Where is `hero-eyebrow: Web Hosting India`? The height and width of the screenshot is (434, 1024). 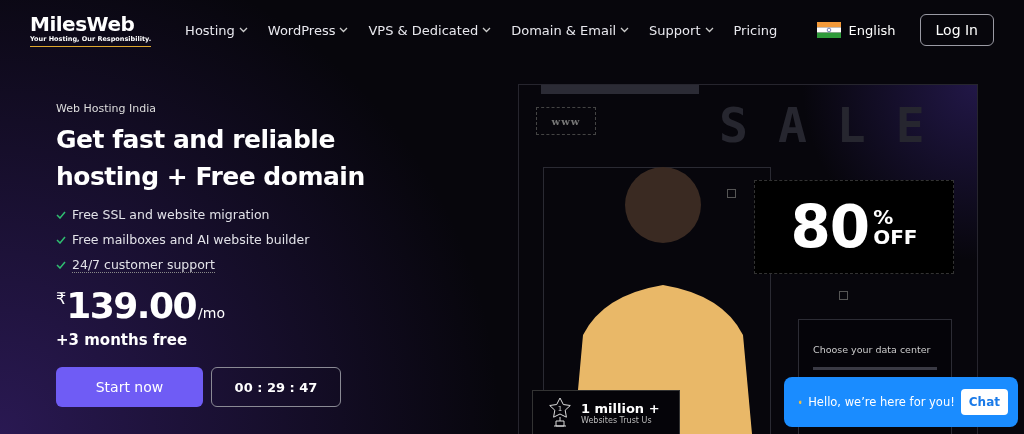
hero-eyebrow: Web Hosting India is located at coordinates (107, 108).